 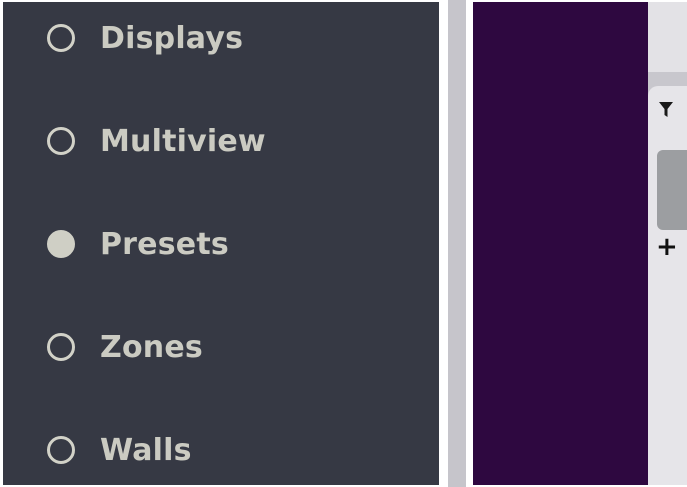 I want to click on sidebar-item-presets: Presets, so click(x=138, y=244).